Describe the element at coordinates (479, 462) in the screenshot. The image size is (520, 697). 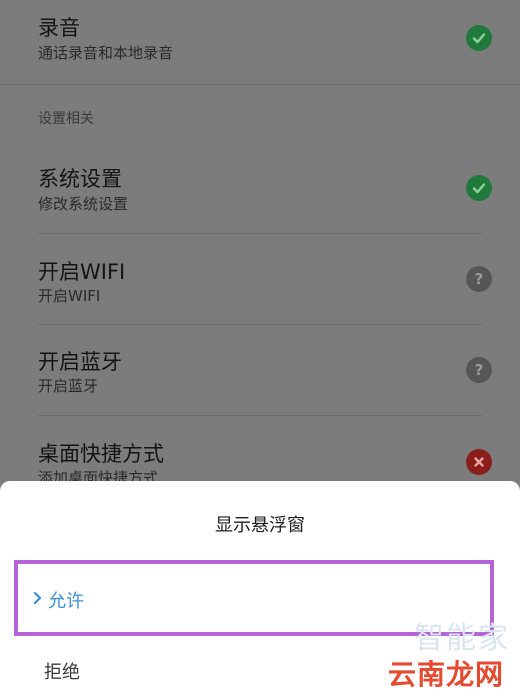
I see `cross-icon` at that location.